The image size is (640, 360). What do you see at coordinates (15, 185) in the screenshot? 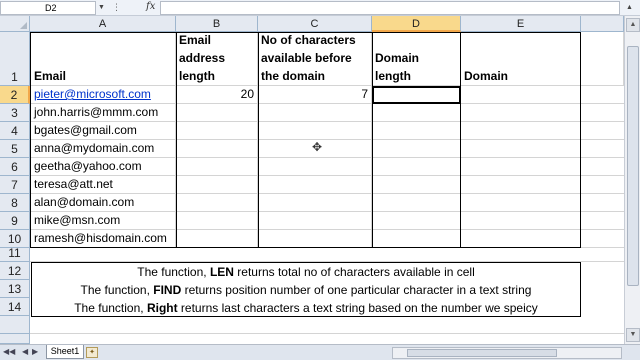
I see `row-header-7: 7` at bounding box center [15, 185].